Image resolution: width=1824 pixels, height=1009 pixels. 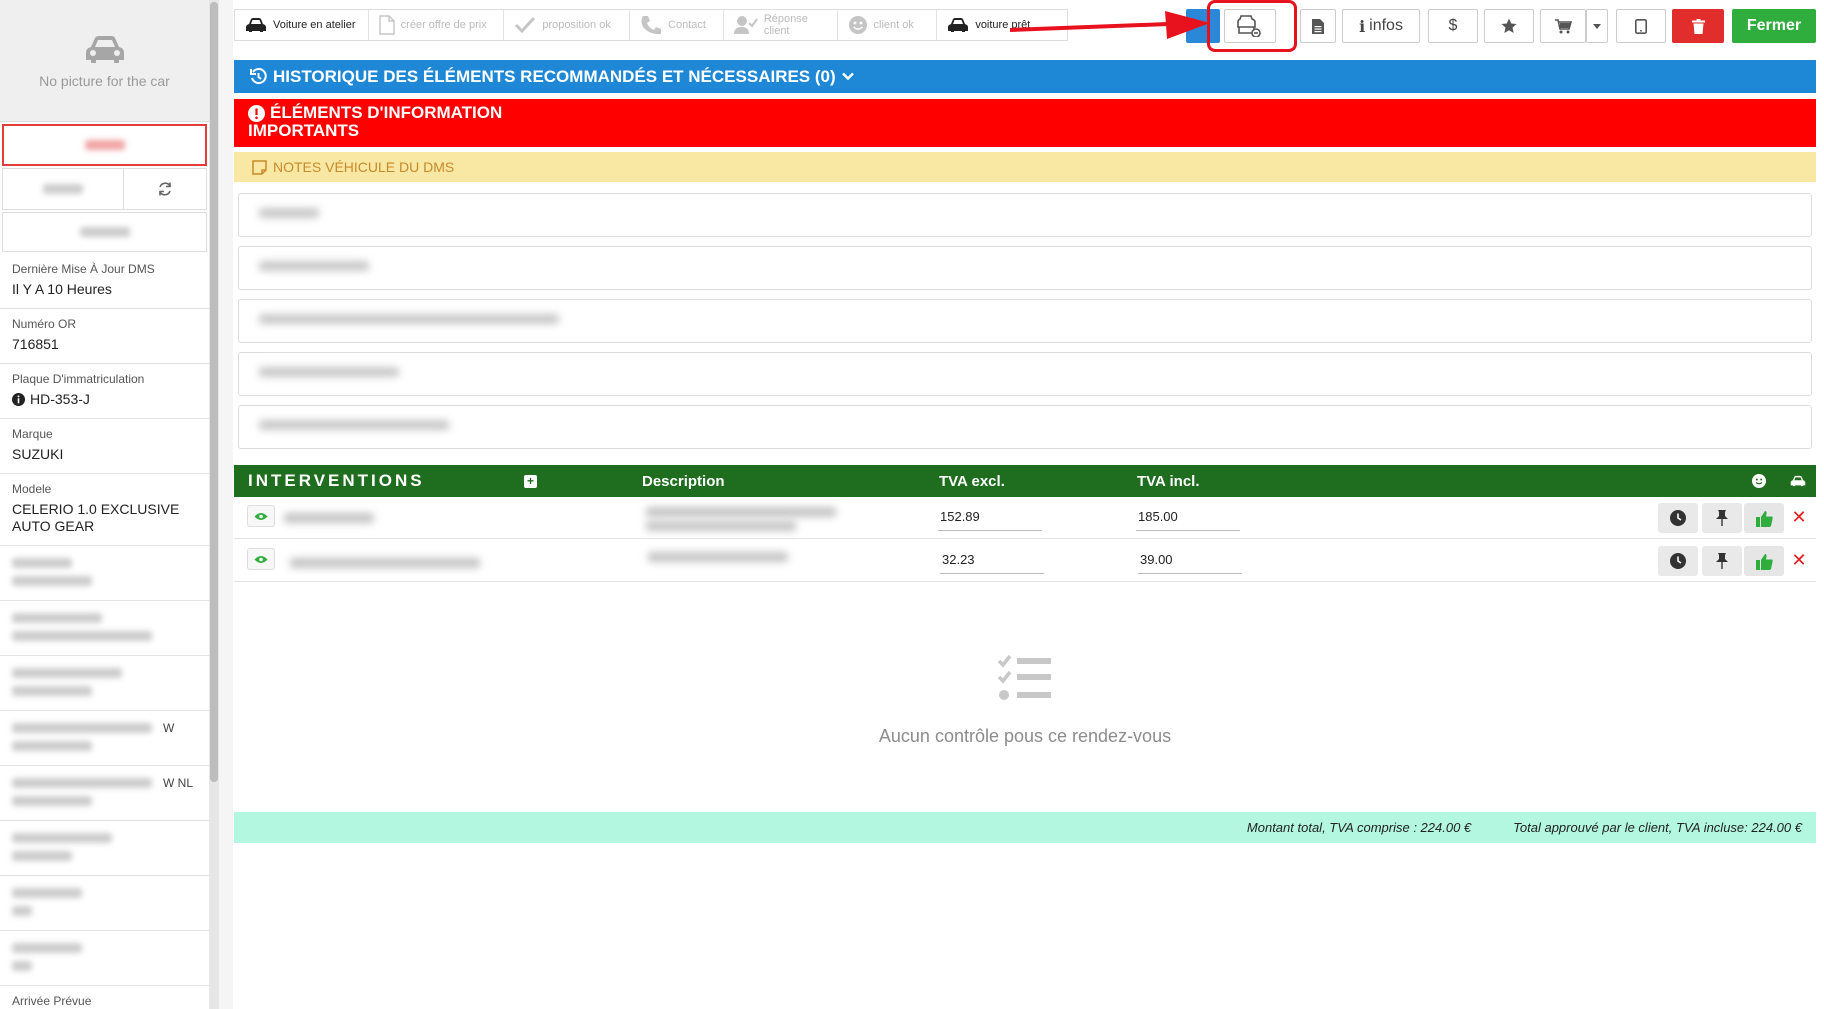 I want to click on scrollbar-thumb, so click(x=214, y=392).